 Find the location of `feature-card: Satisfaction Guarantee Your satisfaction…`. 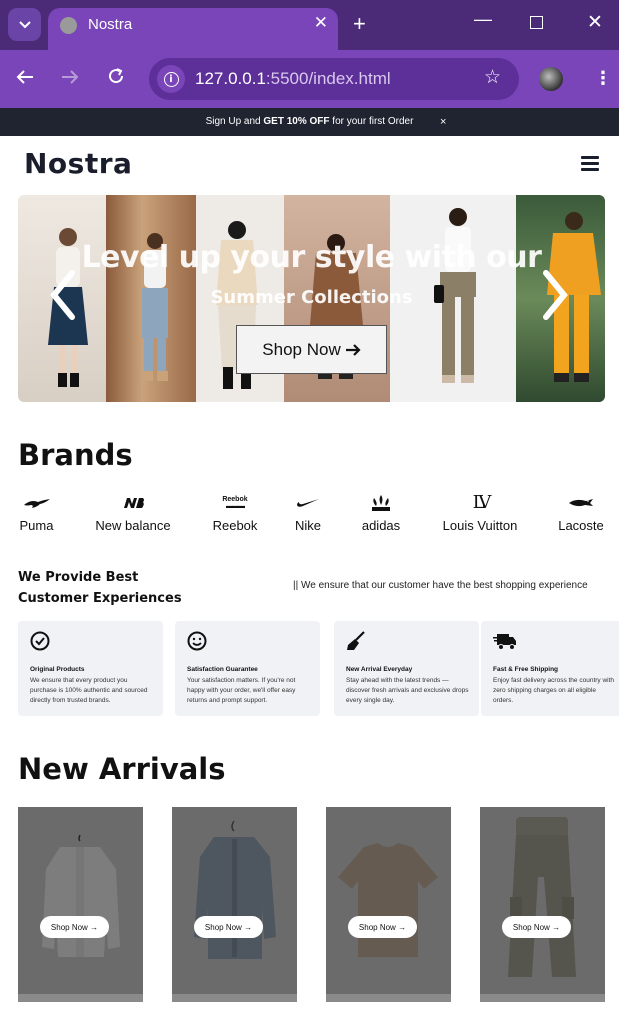

feature-card: Satisfaction Guarantee Your satisfaction… is located at coordinates (247, 668).